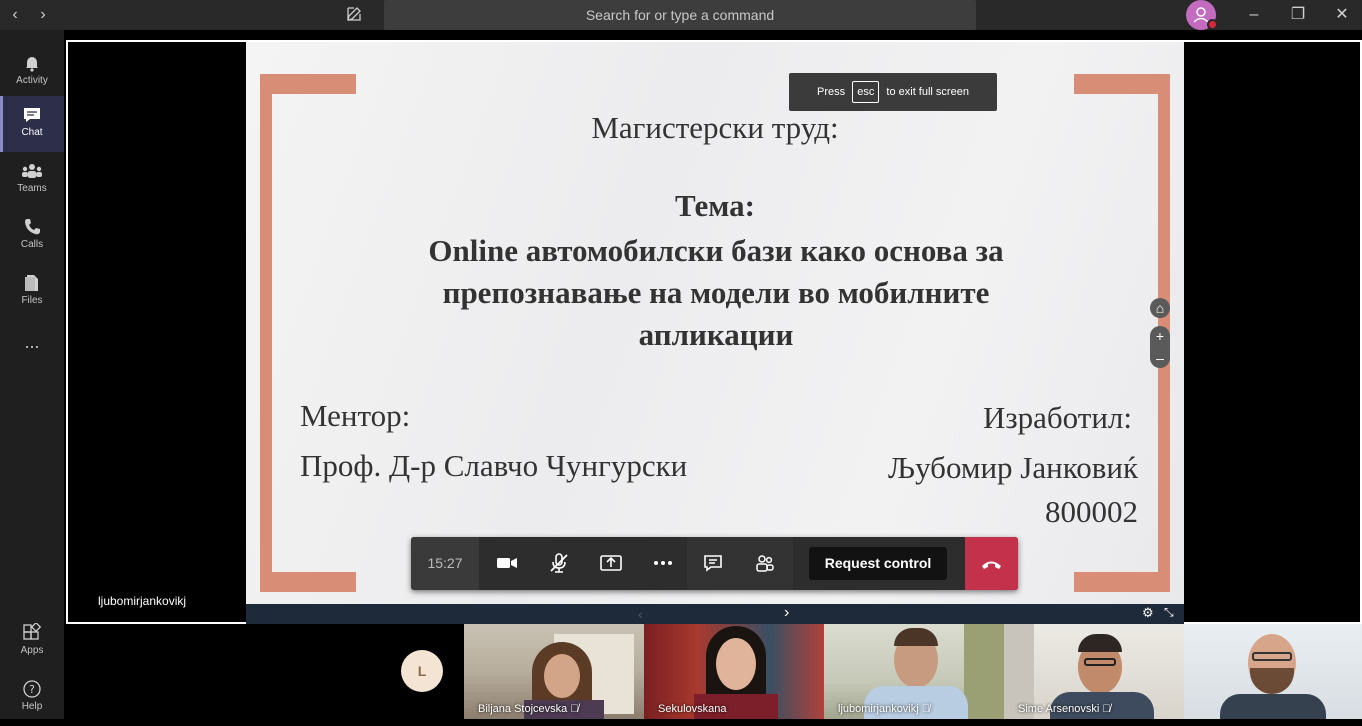  Describe the element at coordinates (32, 642) in the screenshot. I see `rail-item-apps: Apps` at that location.